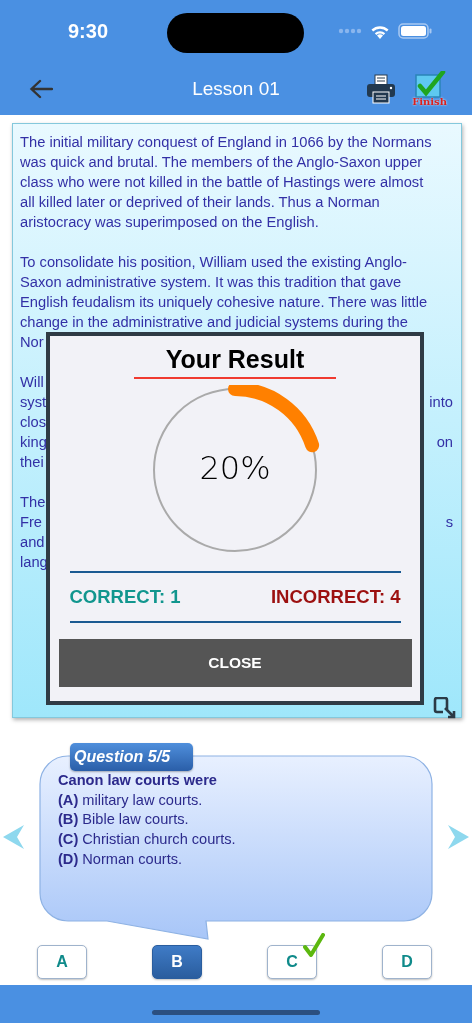  What do you see at coordinates (221, 162) in the screenshot?
I see `passage-text: was quick and brutal. The members of the Anglo-Saxon upper` at bounding box center [221, 162].